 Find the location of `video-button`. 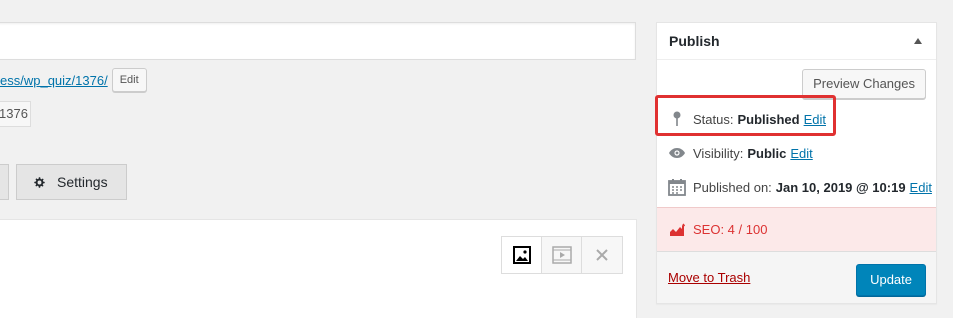

video-button is located at coordinates (562, 255).